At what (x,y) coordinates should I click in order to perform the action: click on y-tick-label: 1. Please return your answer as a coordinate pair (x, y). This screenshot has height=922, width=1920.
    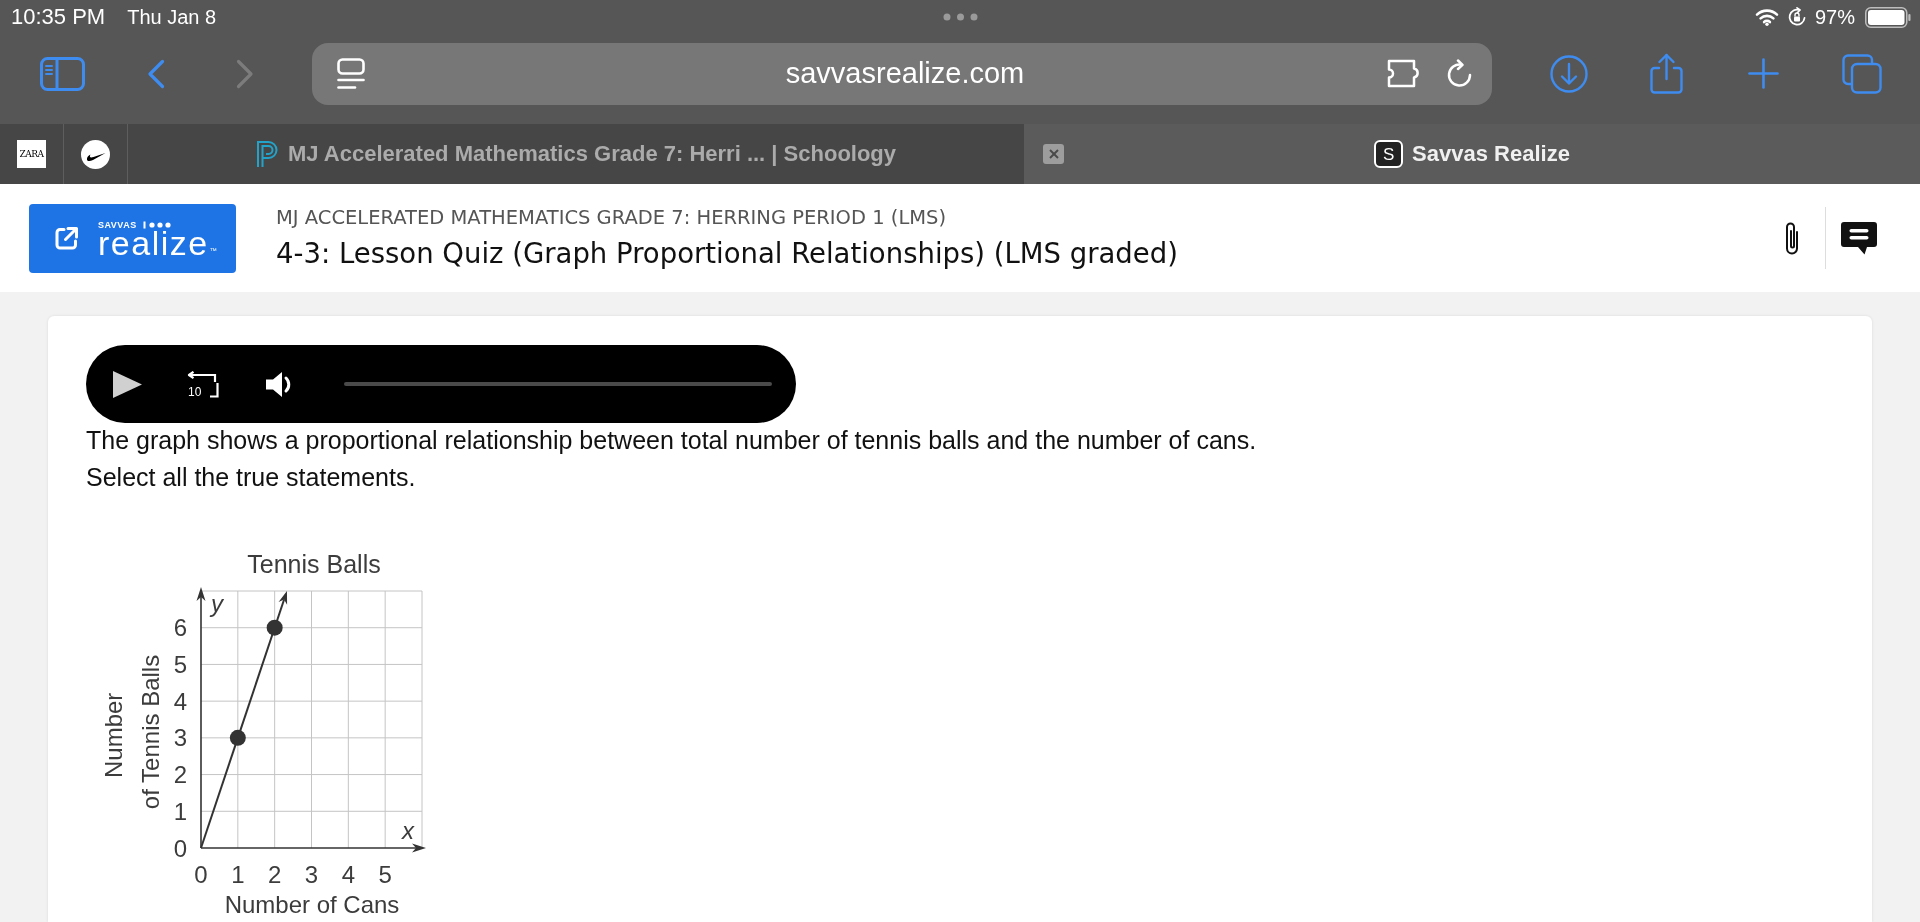
    Looking at the image, I should click on (180, 811).